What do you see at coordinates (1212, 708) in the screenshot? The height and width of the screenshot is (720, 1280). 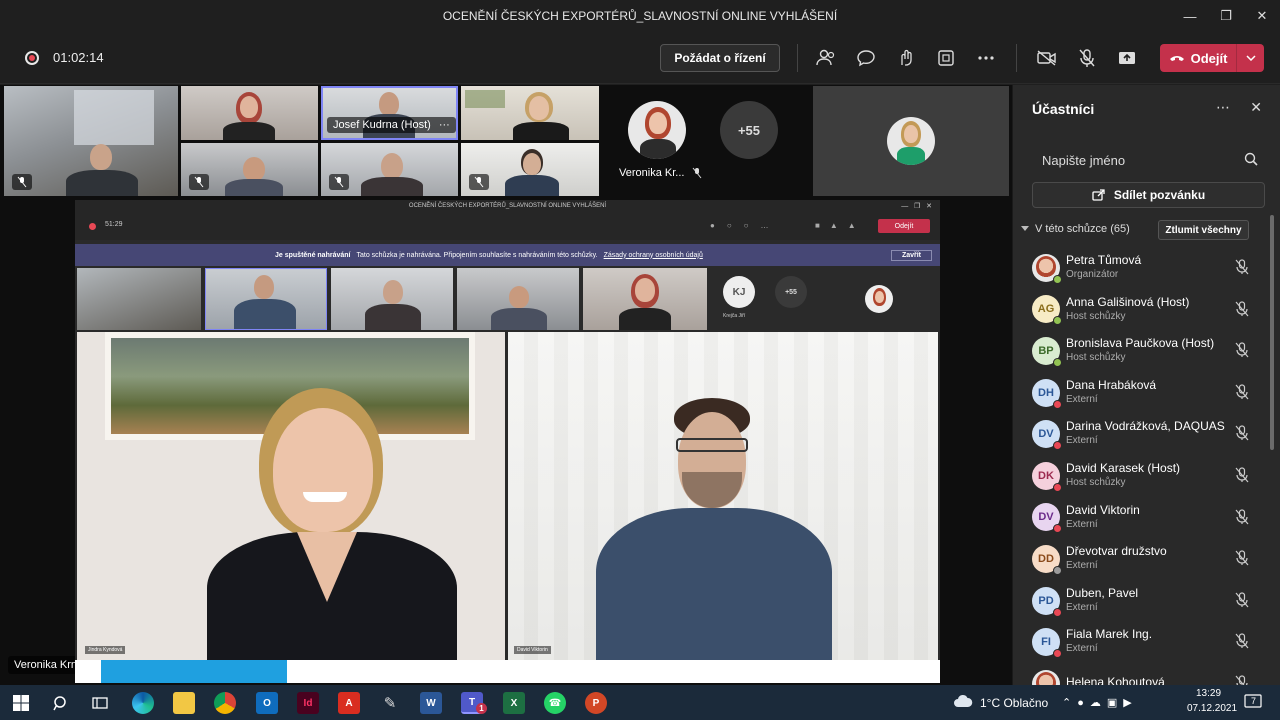 I see `clock-date: 07.12.2021` at bounding box center [1212, 708].